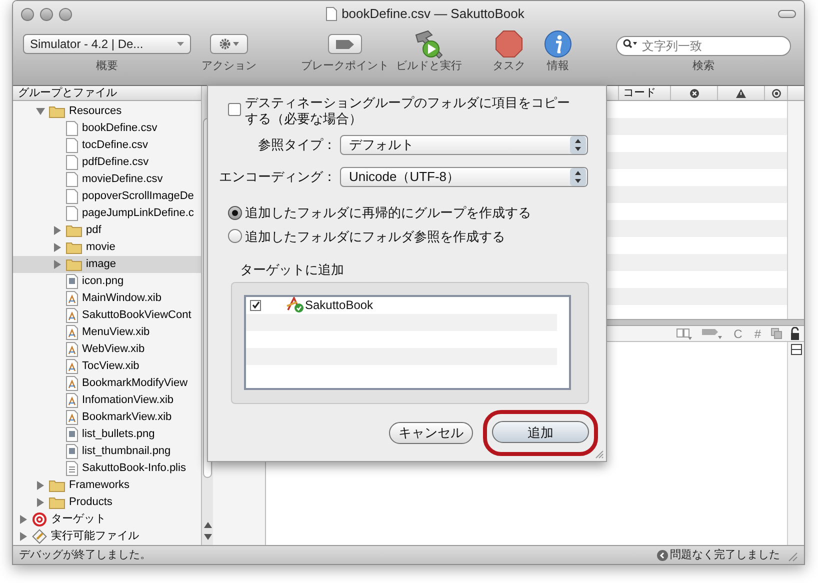 The height and width of the screenshot is (583, 818). What do you see at coordinates (277, 177) in the screenshot?
I see `field-label: エンコーディング：` at bounding box center [277, 177].